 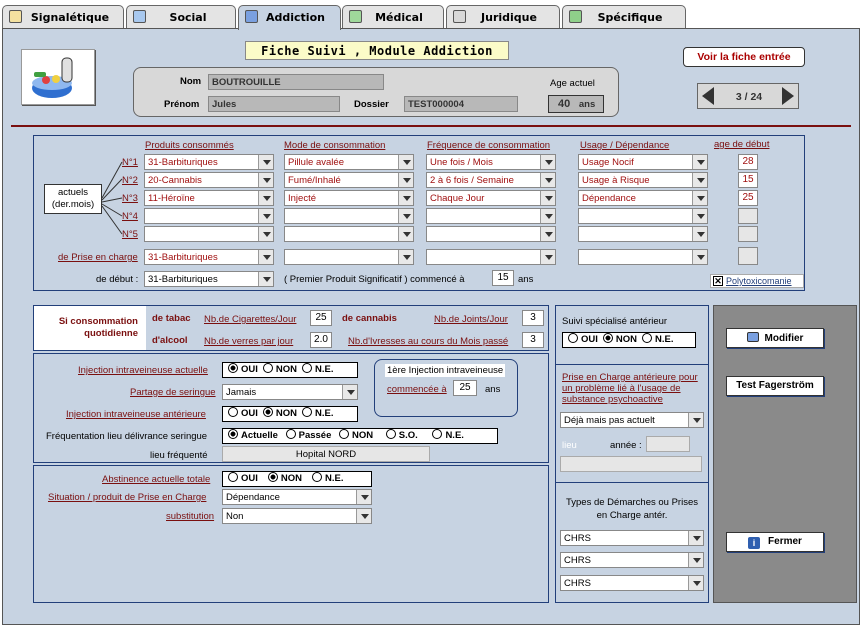 What do you see at coordinates (349, 162) in the screenshot?
I see `row-mode-select: Pillule avalée` at bounding box center [349, 162].